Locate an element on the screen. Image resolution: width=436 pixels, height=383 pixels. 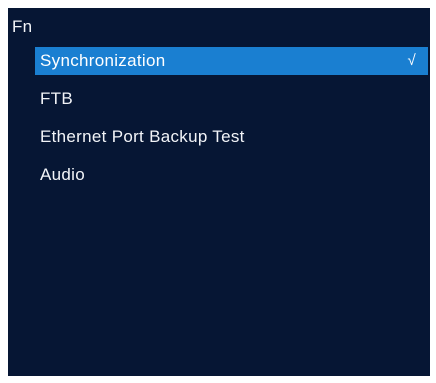
menu-item-ethernet-port-backup-test: Ethernet Port Backup Test is located at coordinates (231, 137).